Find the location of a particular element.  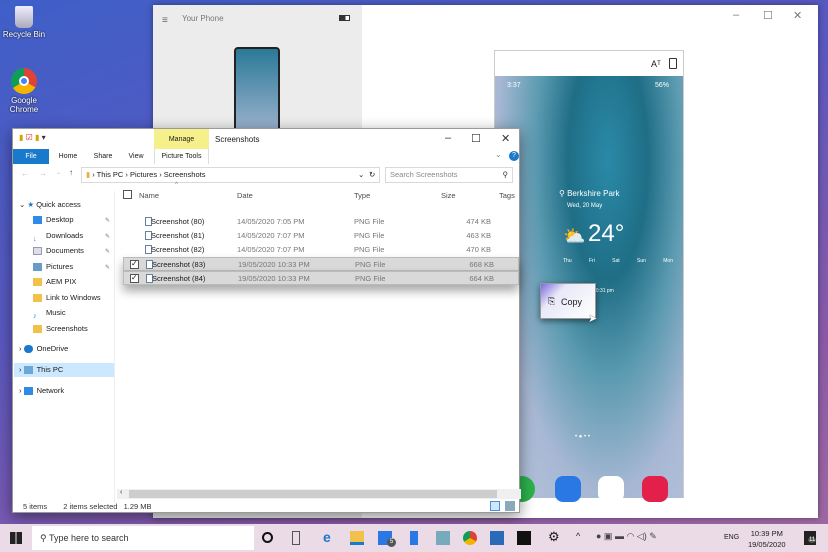

camera-app-icon is located at coordinates (655, 489).